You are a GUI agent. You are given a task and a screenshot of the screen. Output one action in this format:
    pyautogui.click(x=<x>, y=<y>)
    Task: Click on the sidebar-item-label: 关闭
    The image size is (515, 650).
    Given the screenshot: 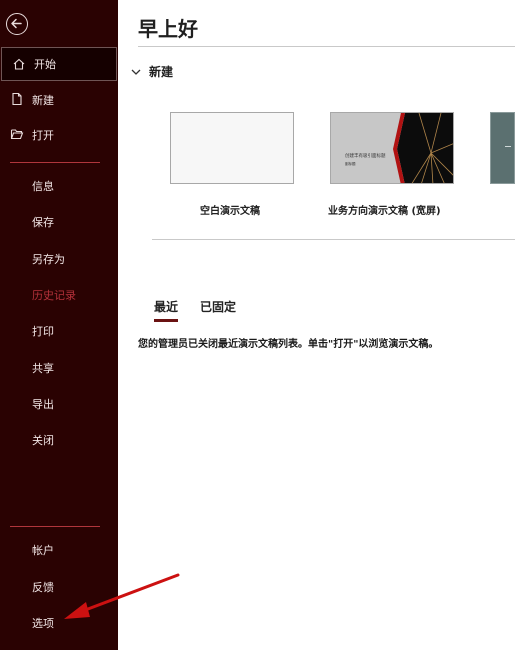 What is the action you would take?
    pyautogui.click(x=43, y=440)
    